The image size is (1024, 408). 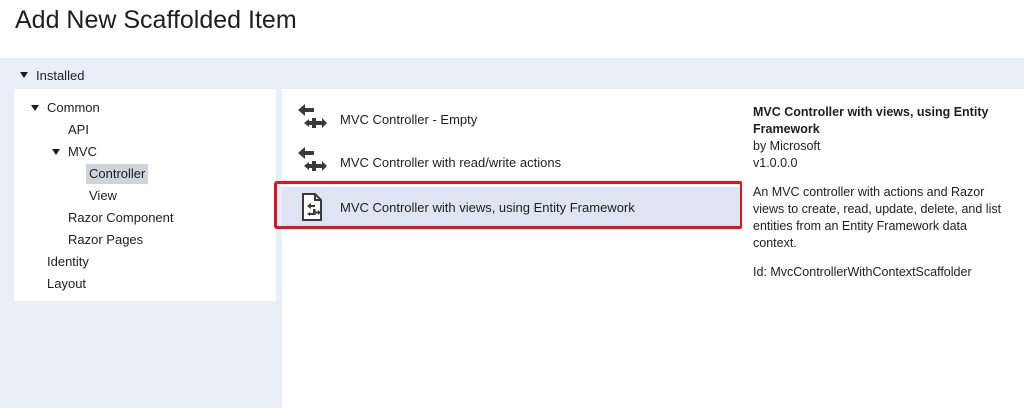 I want to click on tree-item-razor-pages: Razor Pages, so click(x=105, y=240).